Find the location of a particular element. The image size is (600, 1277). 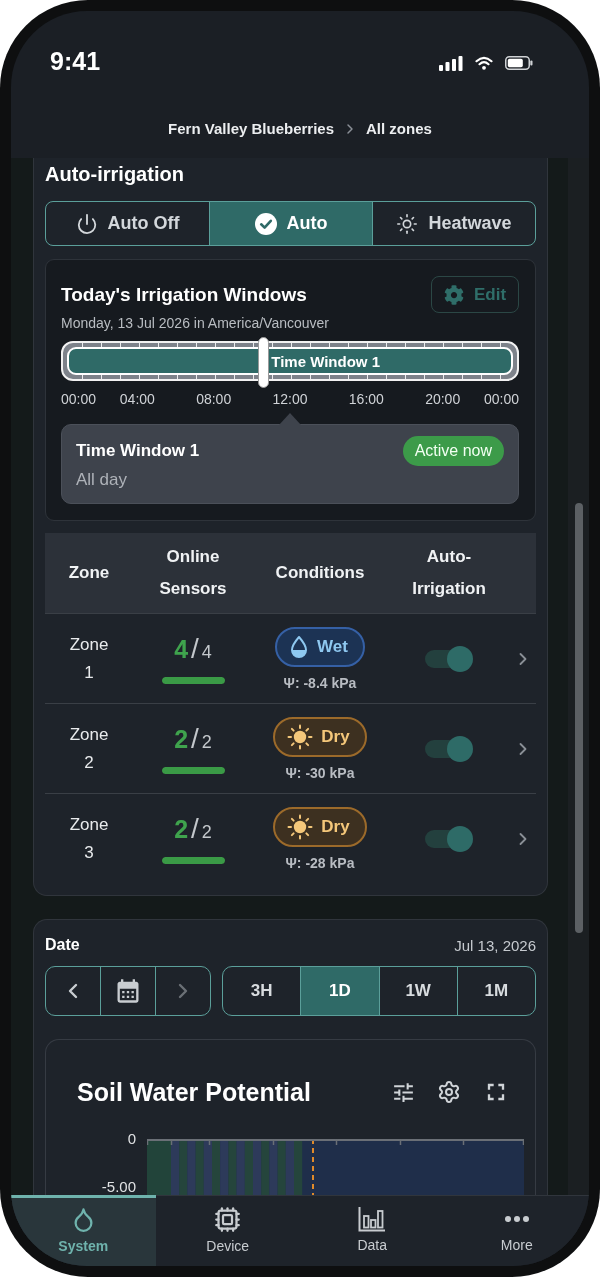

axis-label: -5.00 is located at coordinates (118, 1187).